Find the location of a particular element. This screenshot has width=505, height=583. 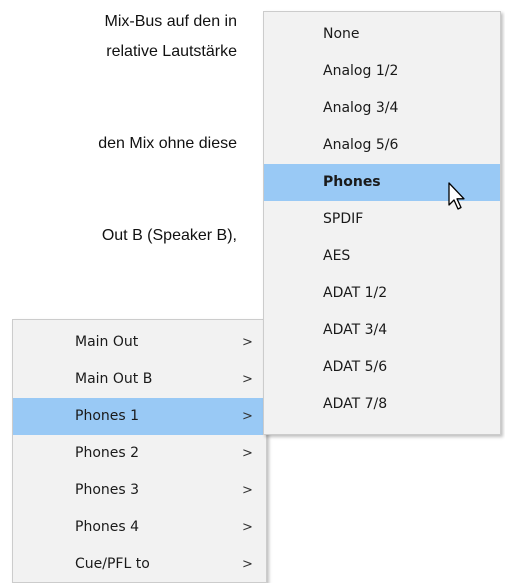

menu-item-phones-4: Phones 4 > is located at coordinates (139, 527).